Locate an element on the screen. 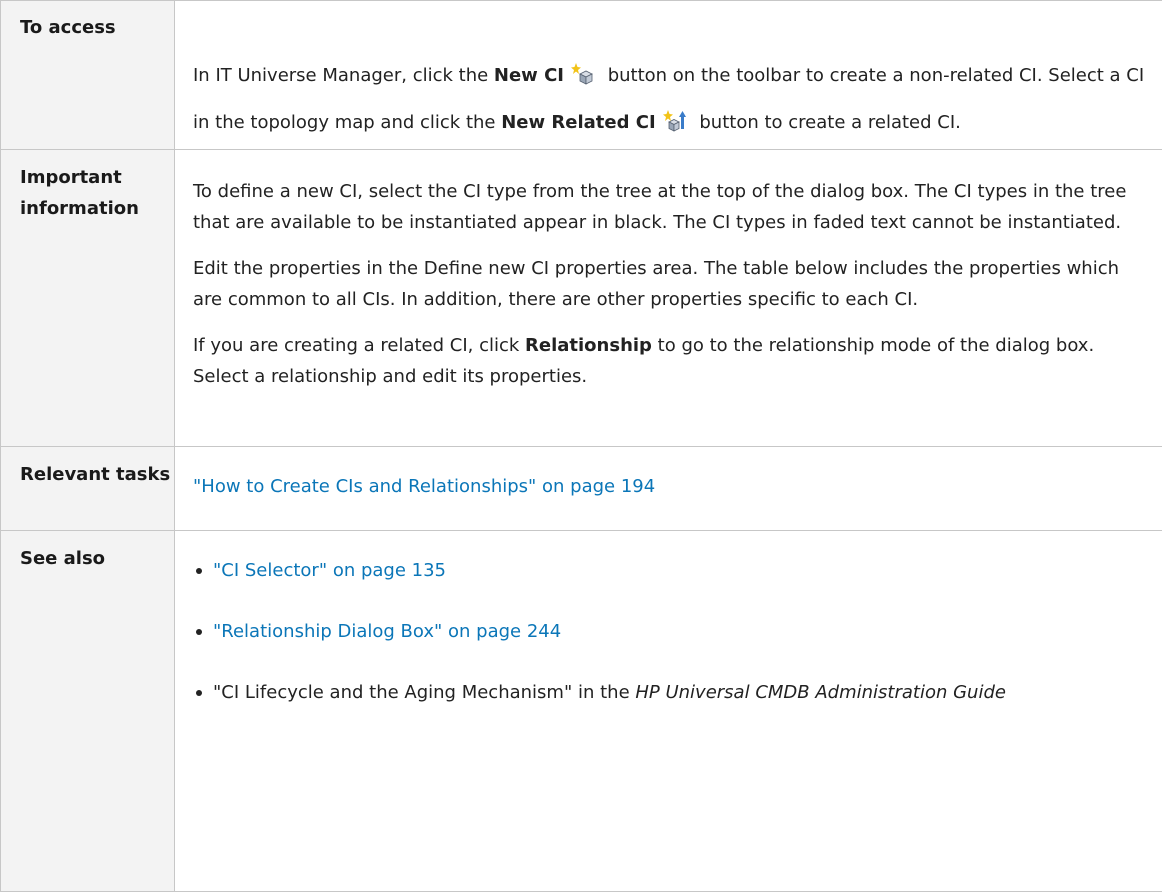  new-related-ci-icon is located at coordinates (675, 128).